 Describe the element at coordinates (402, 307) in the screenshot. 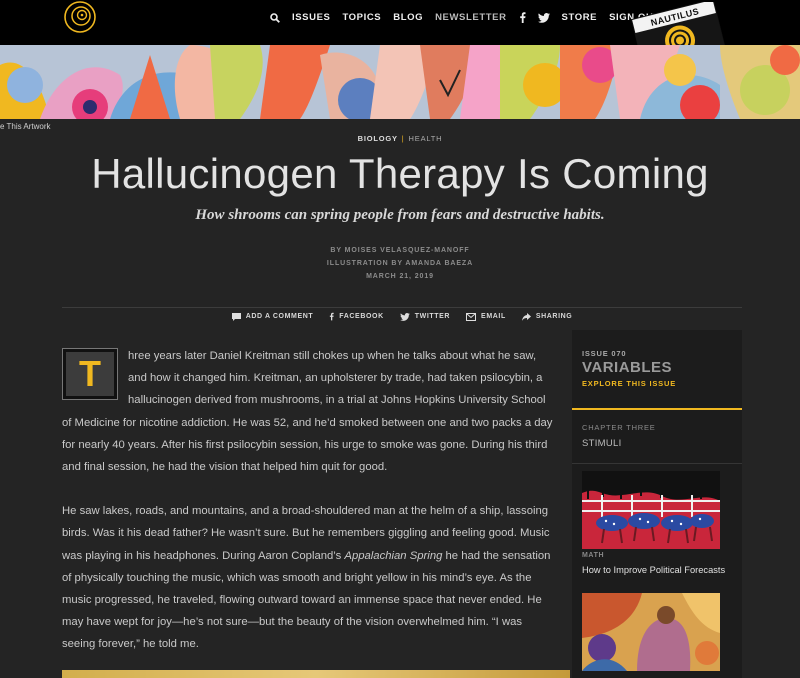

I see `header-divider` at that location.